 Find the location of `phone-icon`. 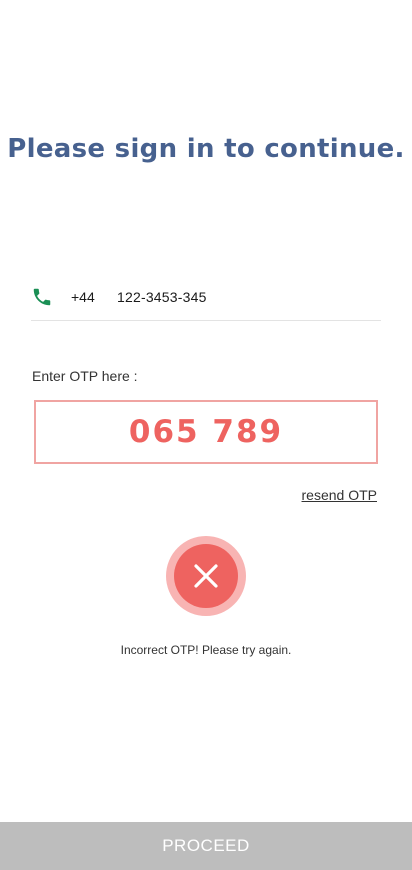

phone-icon is located at coordinates (42, 297).